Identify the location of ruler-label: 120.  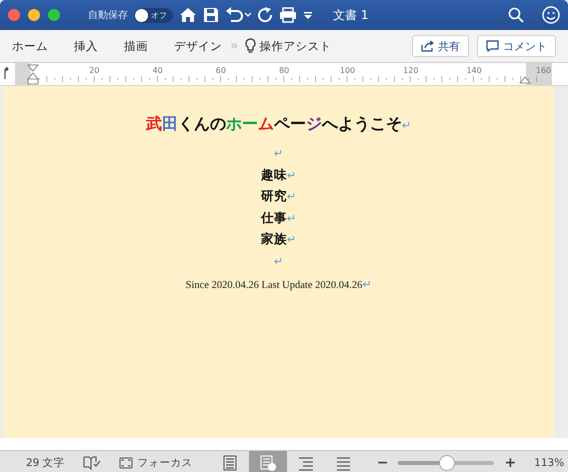
(410, 70).